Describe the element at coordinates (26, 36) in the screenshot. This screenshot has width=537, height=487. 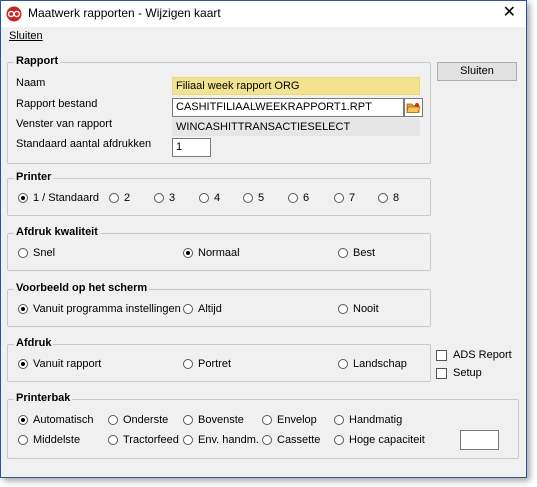
I see `menu-item-sluiten: Sluiten` at that location.